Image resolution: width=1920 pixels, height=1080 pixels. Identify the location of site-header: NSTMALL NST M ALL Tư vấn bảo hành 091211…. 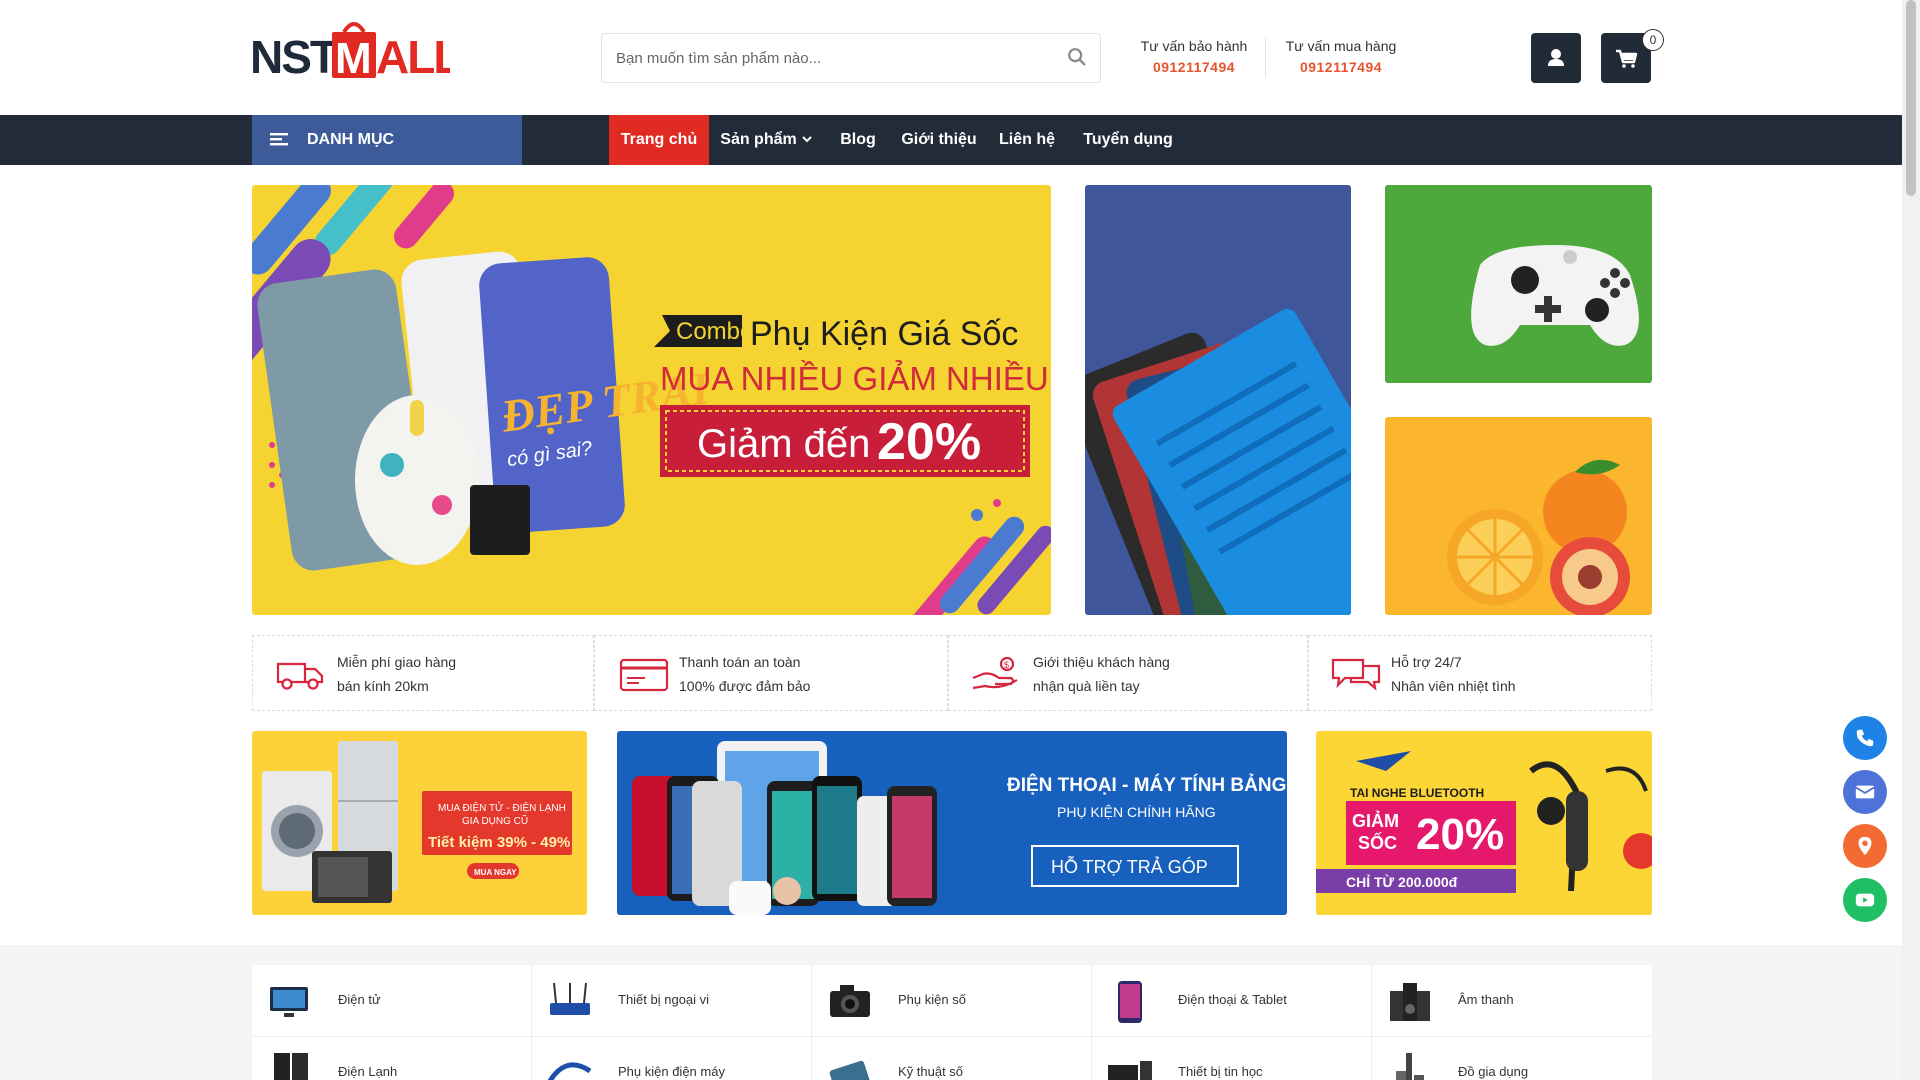
(951, 57).